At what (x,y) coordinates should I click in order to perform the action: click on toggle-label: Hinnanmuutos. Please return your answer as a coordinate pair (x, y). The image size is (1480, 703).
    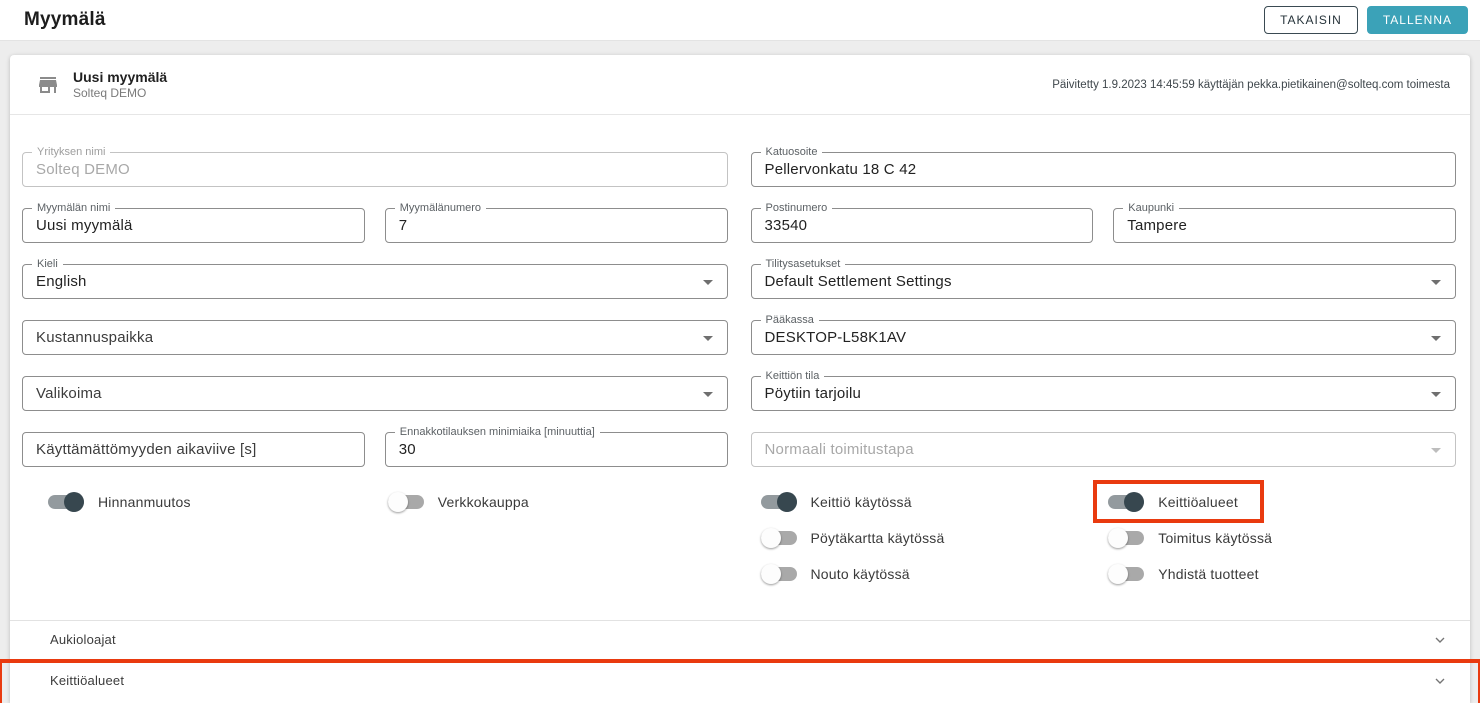
    Looking at the image, I should click on (144, 502).